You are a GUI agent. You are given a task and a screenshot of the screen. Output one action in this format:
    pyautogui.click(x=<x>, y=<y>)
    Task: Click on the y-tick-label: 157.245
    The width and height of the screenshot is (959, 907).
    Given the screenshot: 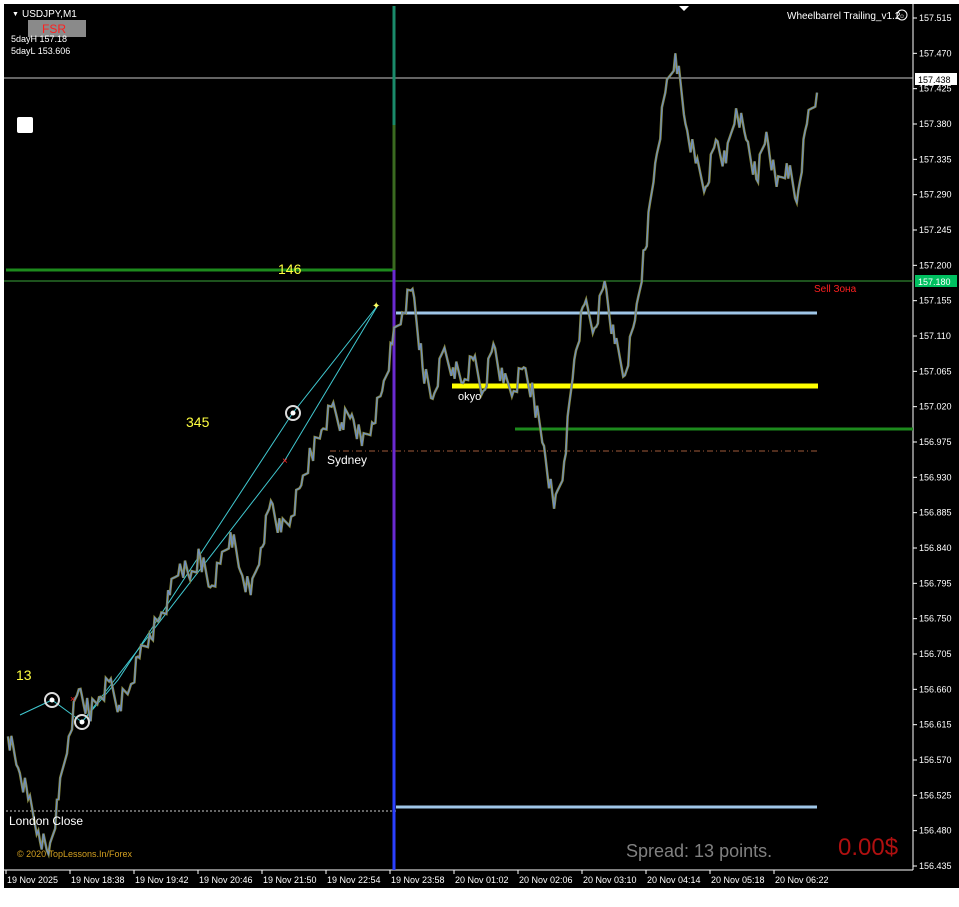 What is the action you would take?
    pyautogui.click(x=935, y=230)
    